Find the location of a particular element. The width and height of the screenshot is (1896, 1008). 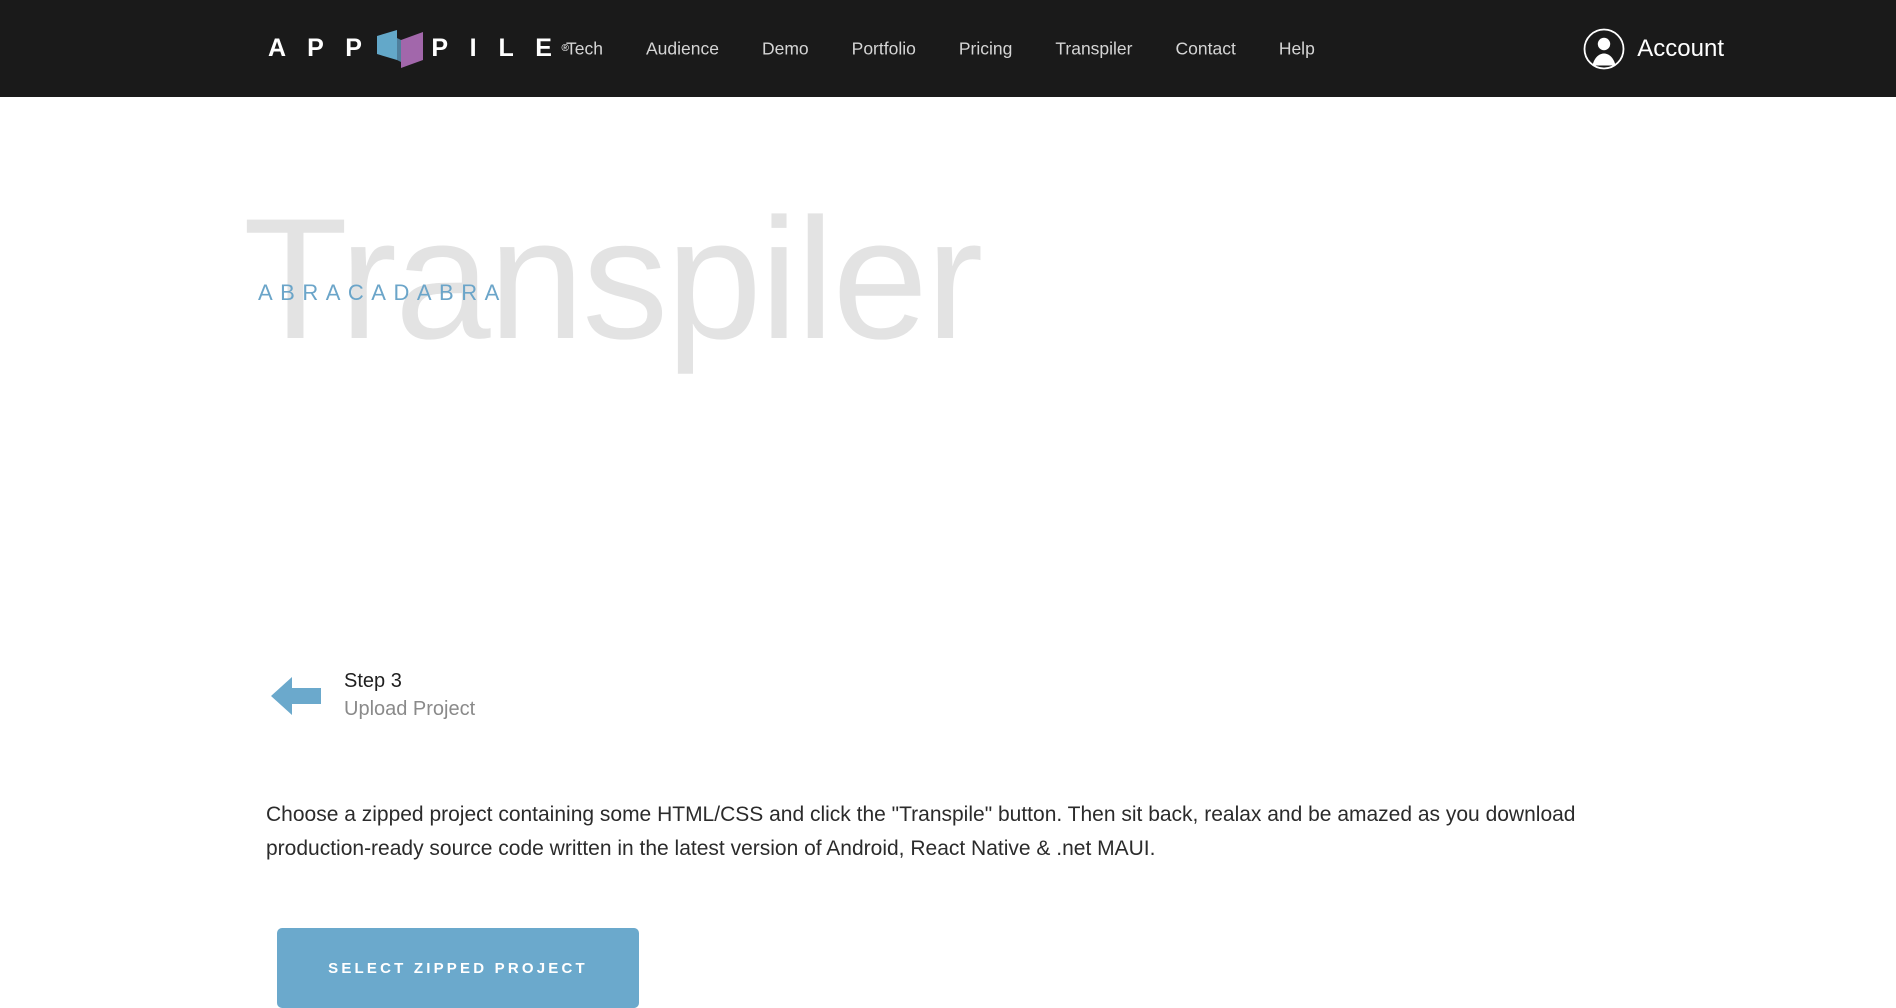

nav-item-help: Help is located at coordinates (1297, 48).